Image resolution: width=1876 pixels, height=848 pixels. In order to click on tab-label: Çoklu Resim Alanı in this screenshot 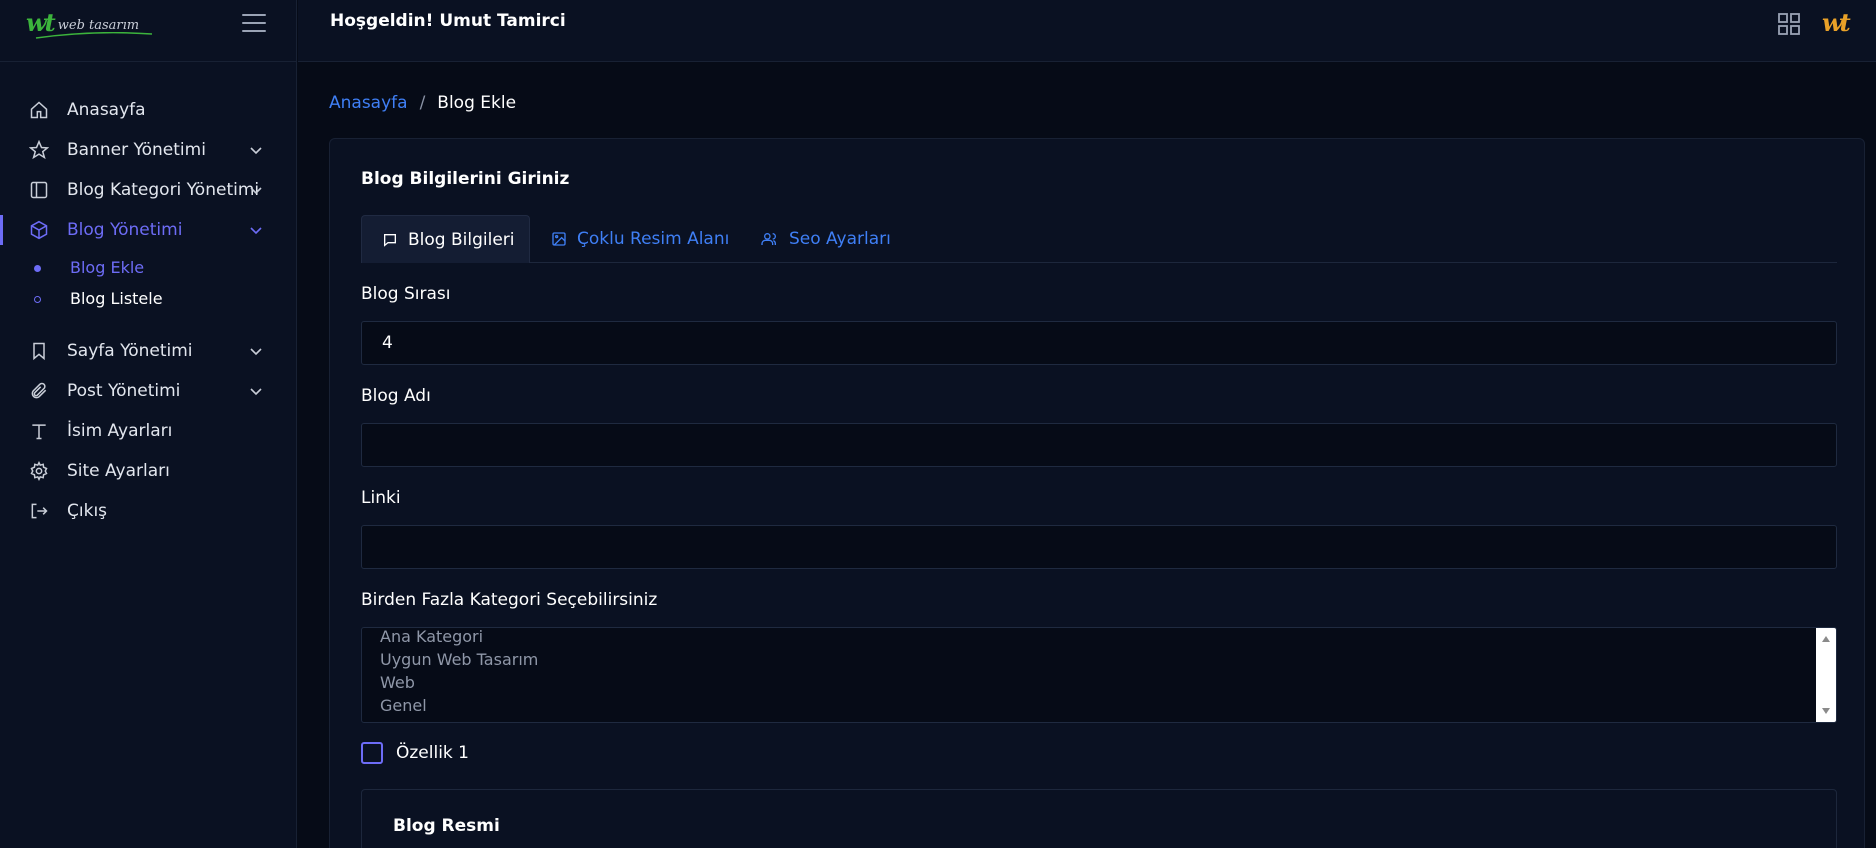, I will do `click(653, 239)`.